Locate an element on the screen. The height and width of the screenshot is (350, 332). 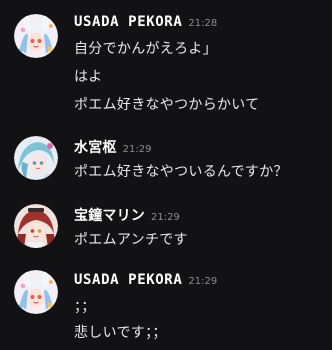
message-text: ポエム好きなやつからかいて is located at coordinates (167, 105).